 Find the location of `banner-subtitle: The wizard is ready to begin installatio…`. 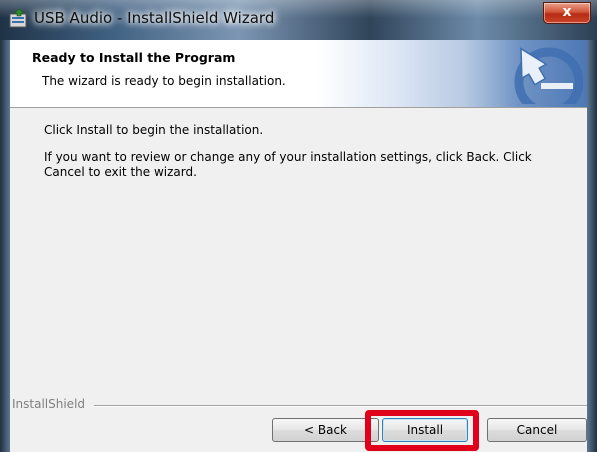

banner-subtitle: The wizard is ready to begin installatio… is located at coordinates (164, 81).